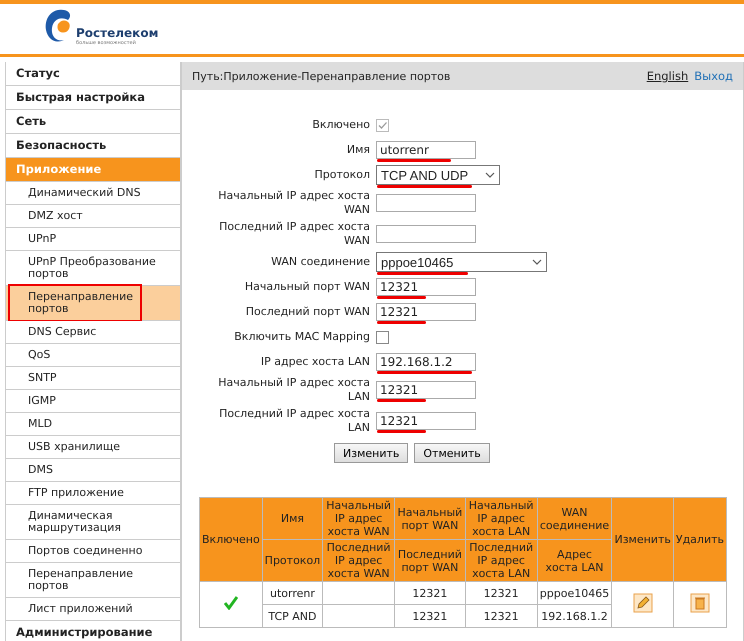  Describe the element at coordinates (426, 150) in the screenshot. I see `input-field: utorrenr` at that location.